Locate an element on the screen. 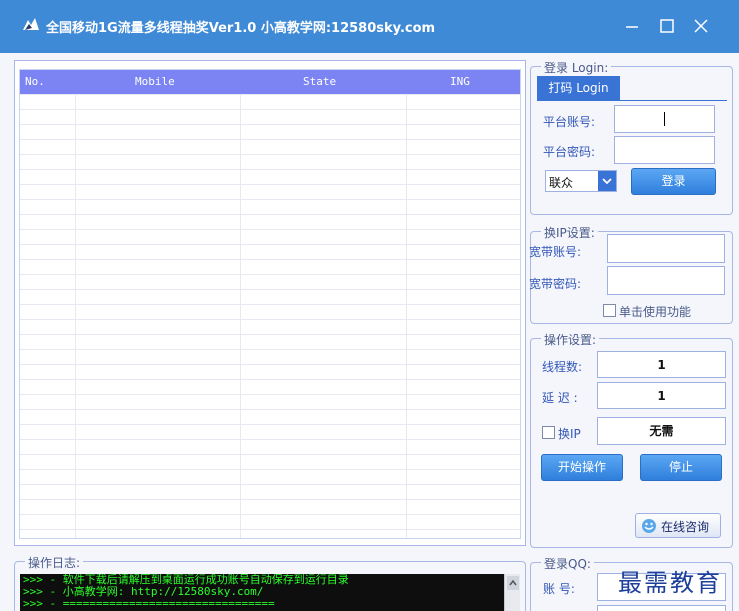  broadband-account-label: 宽带账号: is located at coordinates (555, 252).